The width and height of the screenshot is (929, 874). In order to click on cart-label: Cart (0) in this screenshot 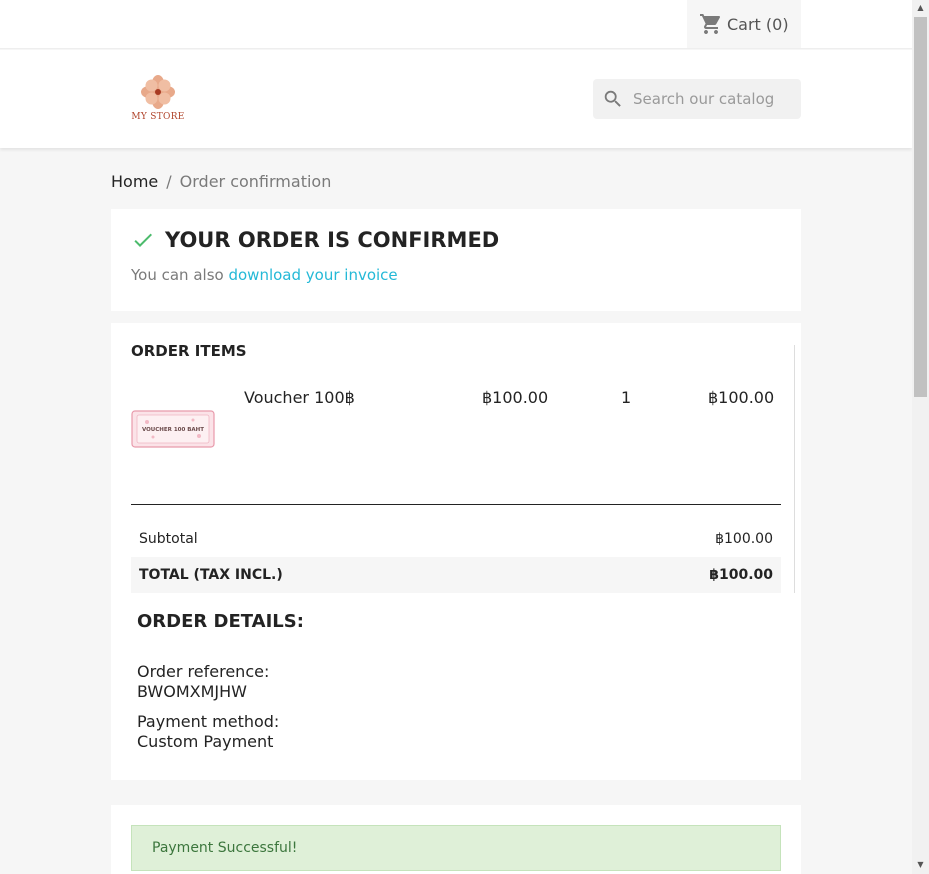, I will do `click(758, 24)`.